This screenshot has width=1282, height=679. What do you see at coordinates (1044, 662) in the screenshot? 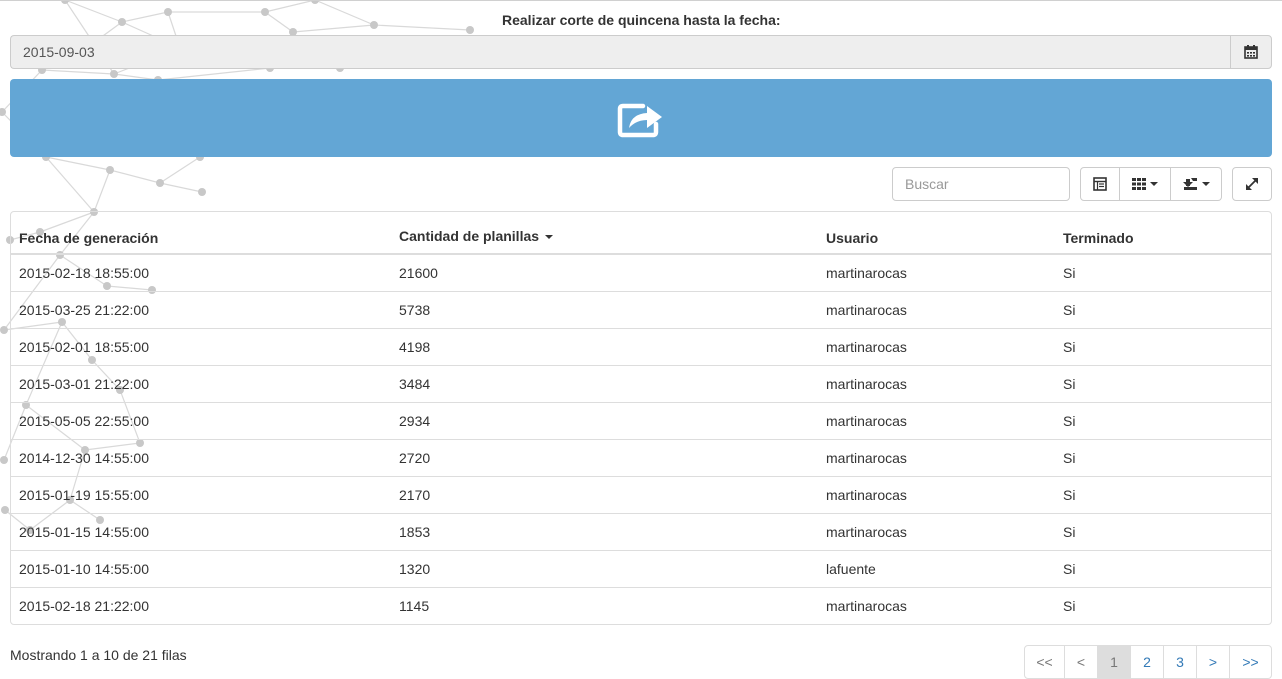
I see `page-first-button: <<` at bounding box center [1044, 662].